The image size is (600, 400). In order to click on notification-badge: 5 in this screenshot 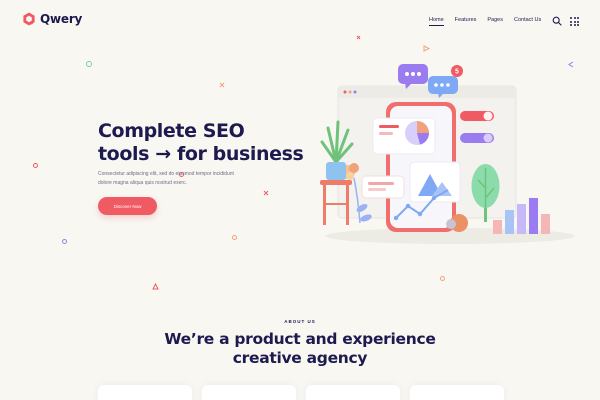, I will do `click(457, 71)`.